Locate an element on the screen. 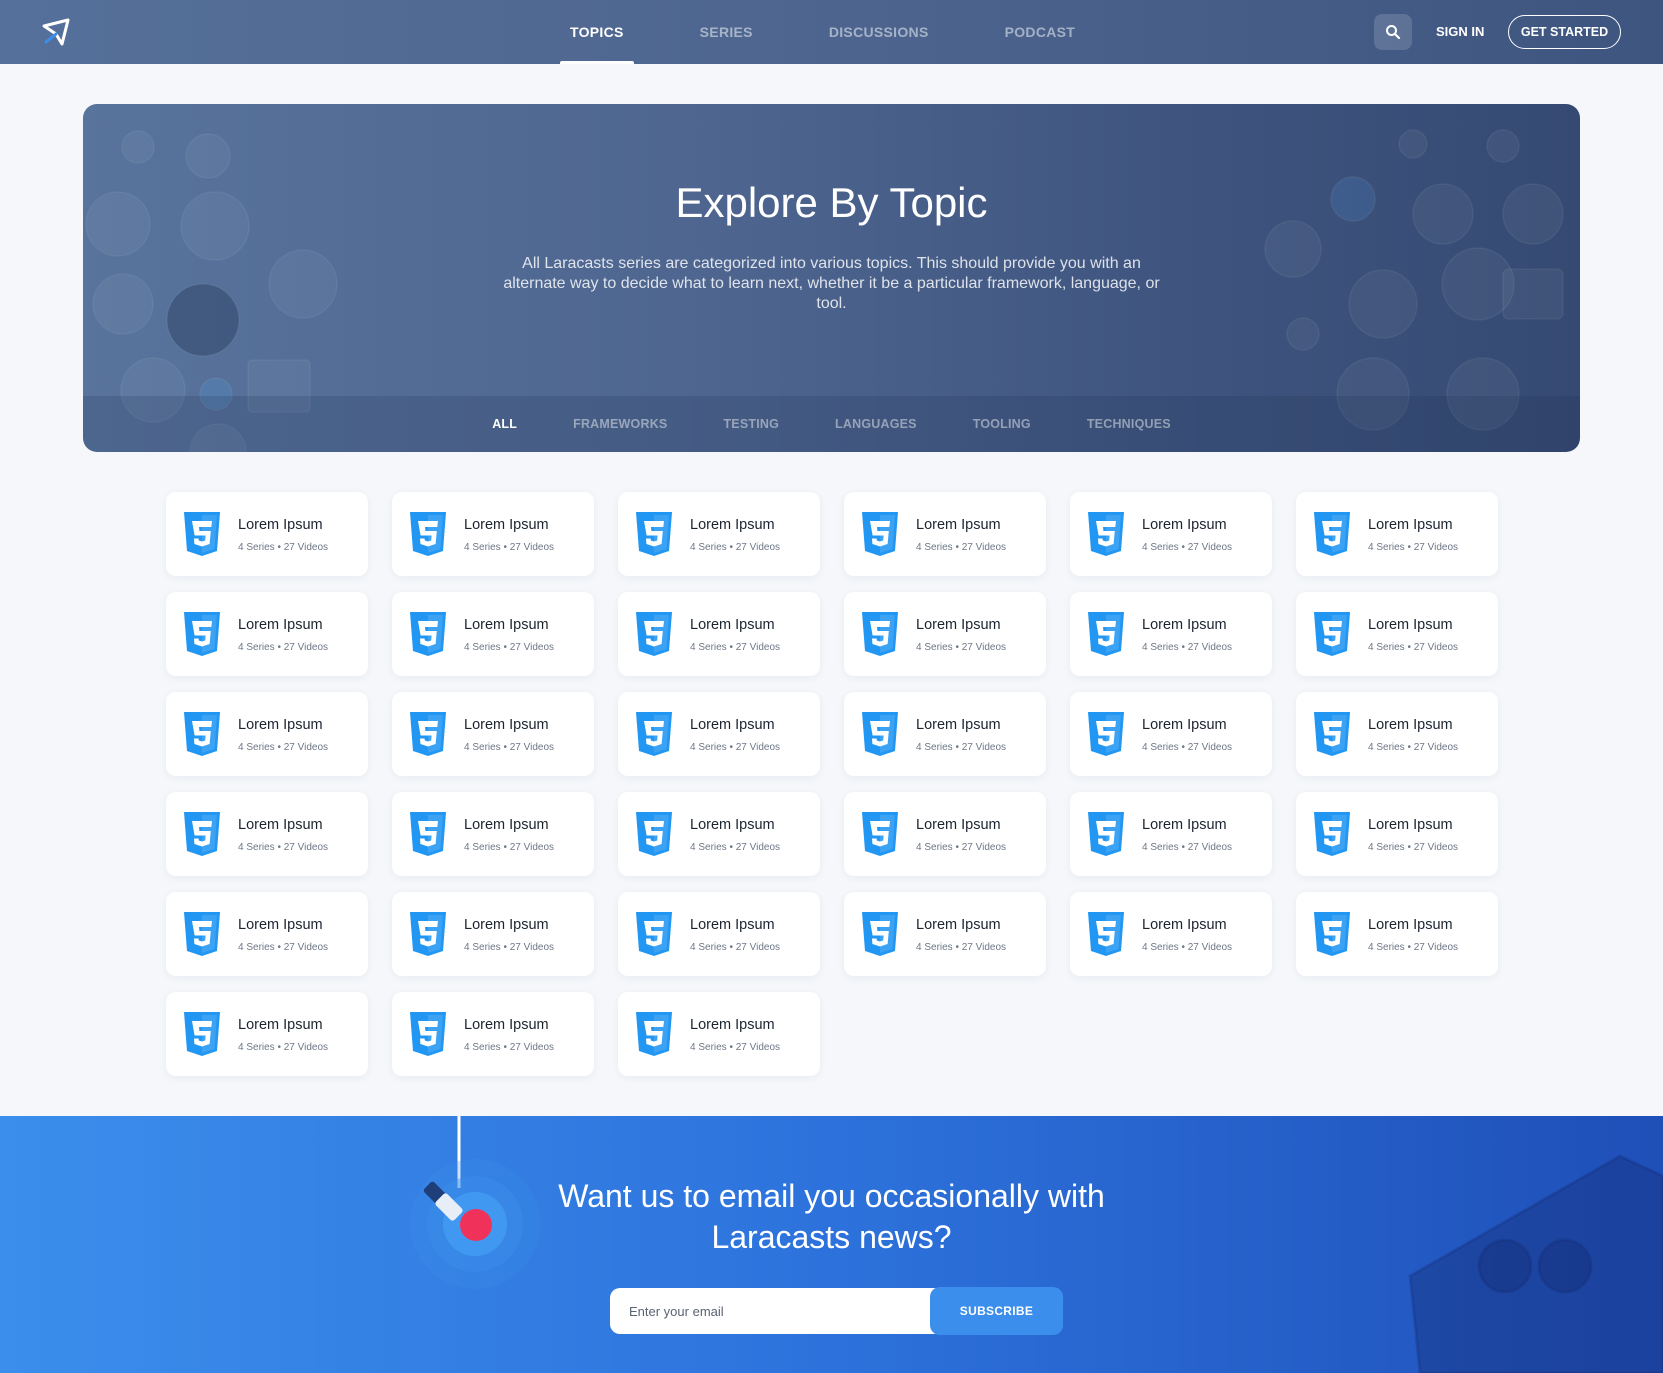  filter-tab-techniques: TECHNIQUES is located at coordinates (1129, 424).